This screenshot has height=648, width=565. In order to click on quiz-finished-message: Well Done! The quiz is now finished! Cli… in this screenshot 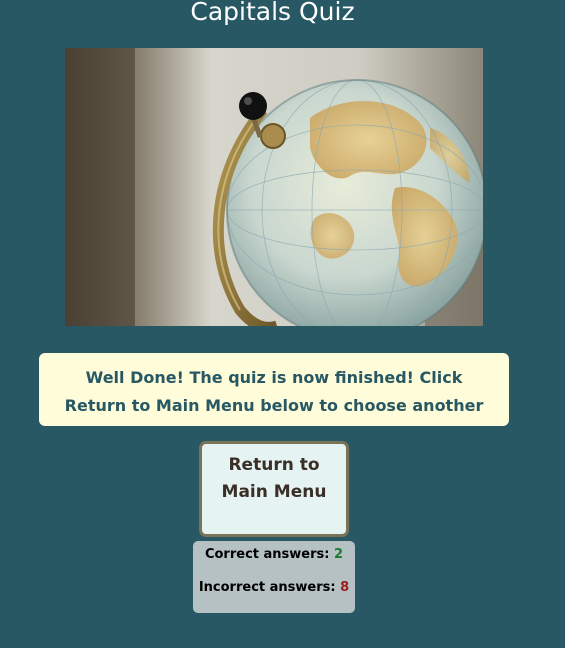, I will do `click(274, 398)`.